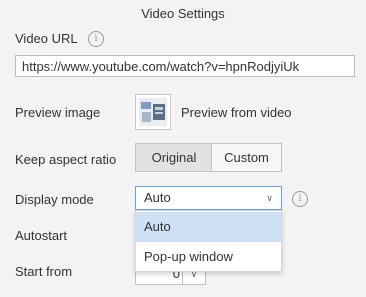 The height and width of the screenshot is (297, 366). Describe the element at coordinates (173, 157) in the screenshot. I see `aspect-original-button: Original` at that location.